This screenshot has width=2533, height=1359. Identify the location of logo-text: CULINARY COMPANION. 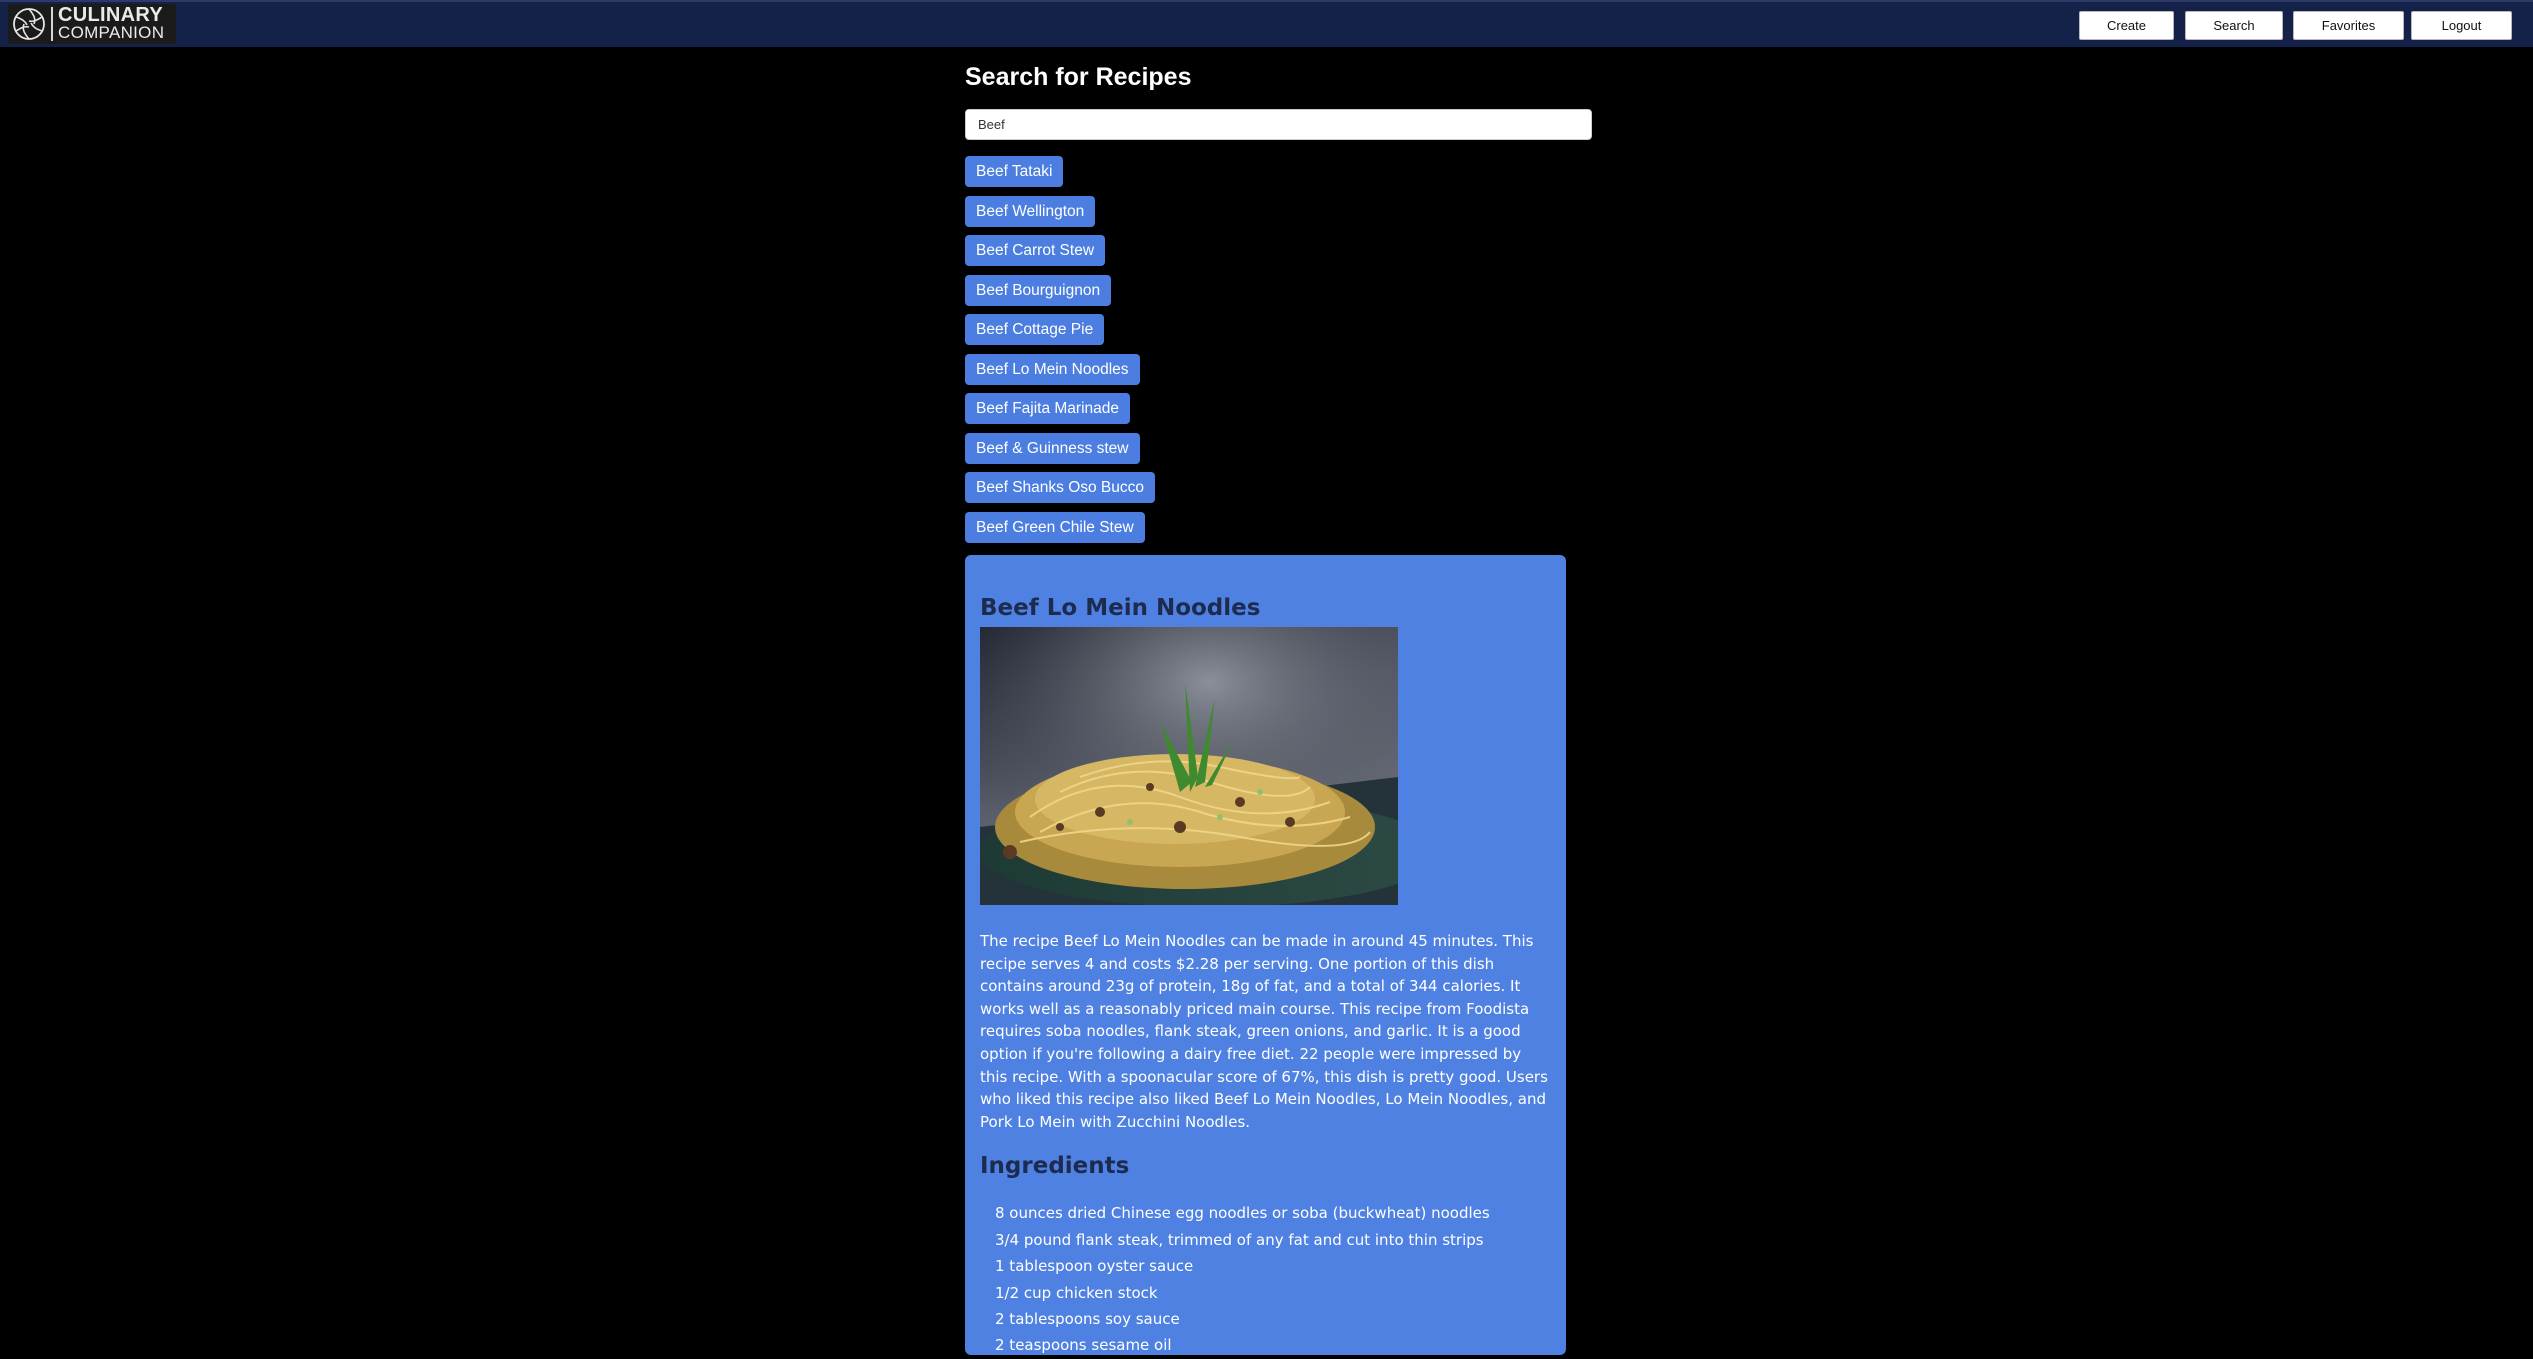
(111, 23).